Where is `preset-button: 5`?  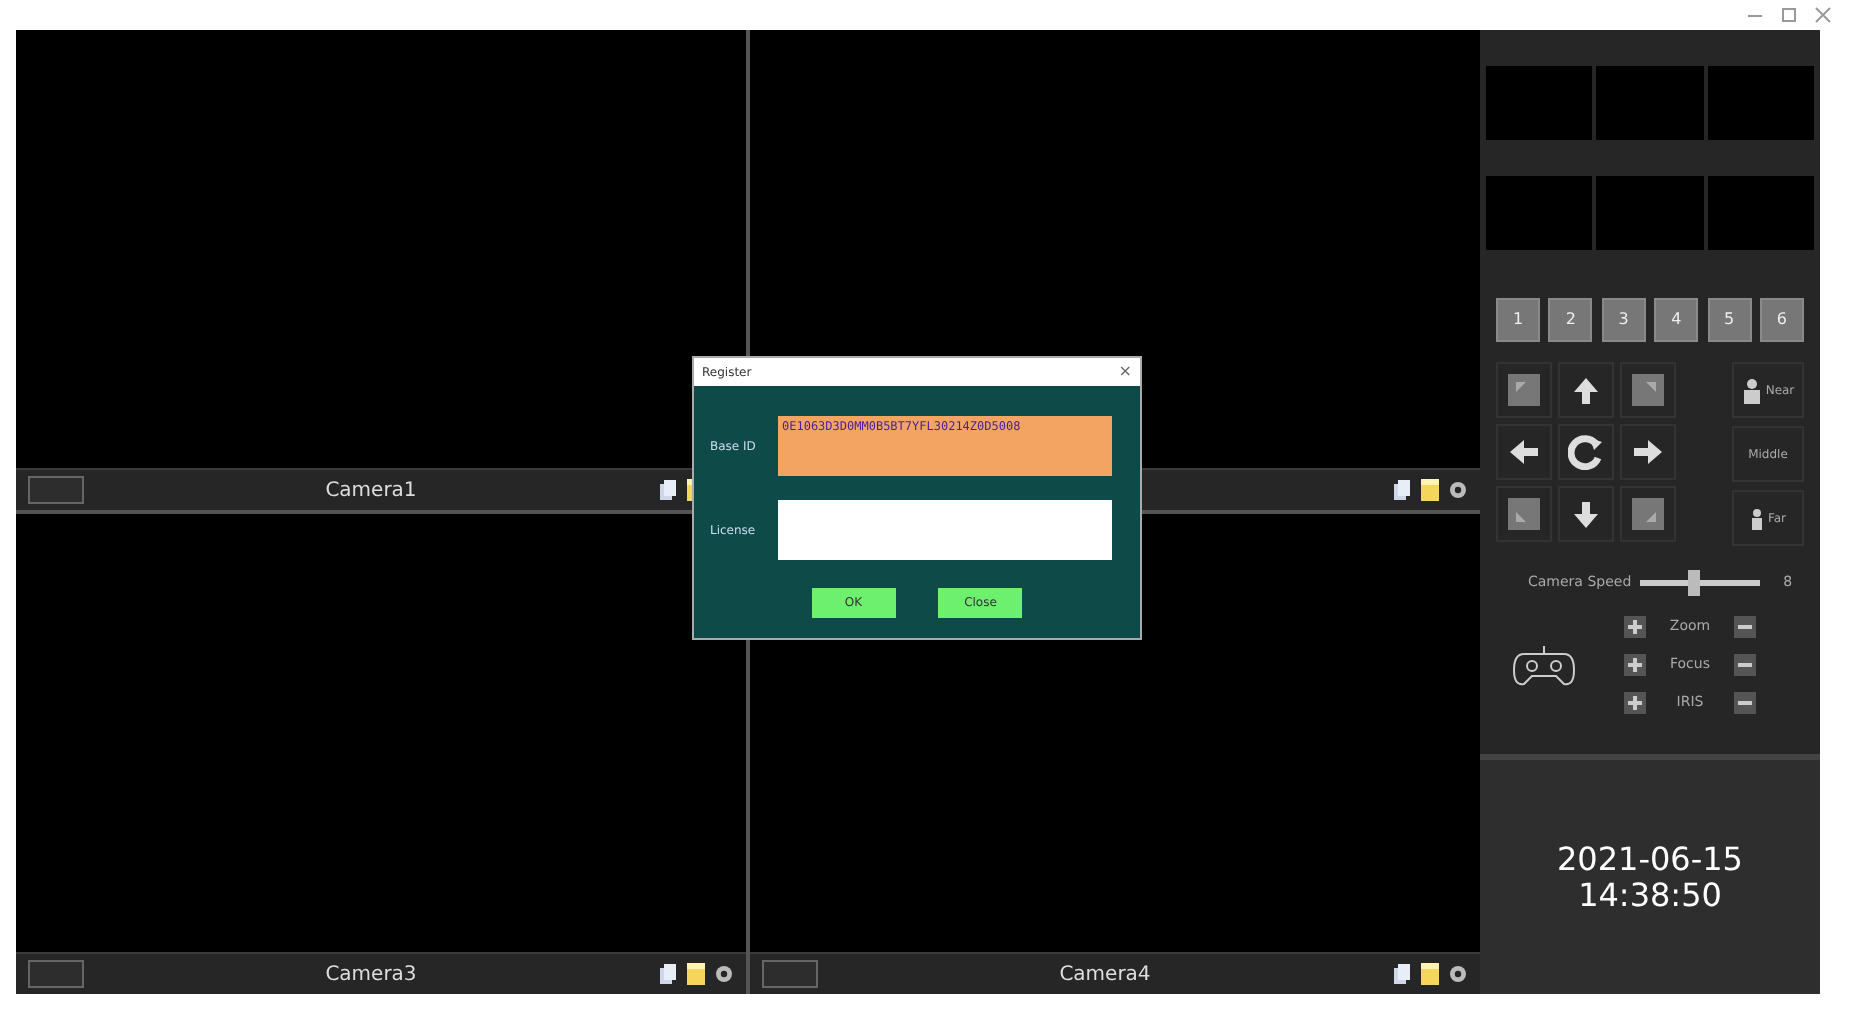 preset-button: 5 is located at coordinates (1729, 320).